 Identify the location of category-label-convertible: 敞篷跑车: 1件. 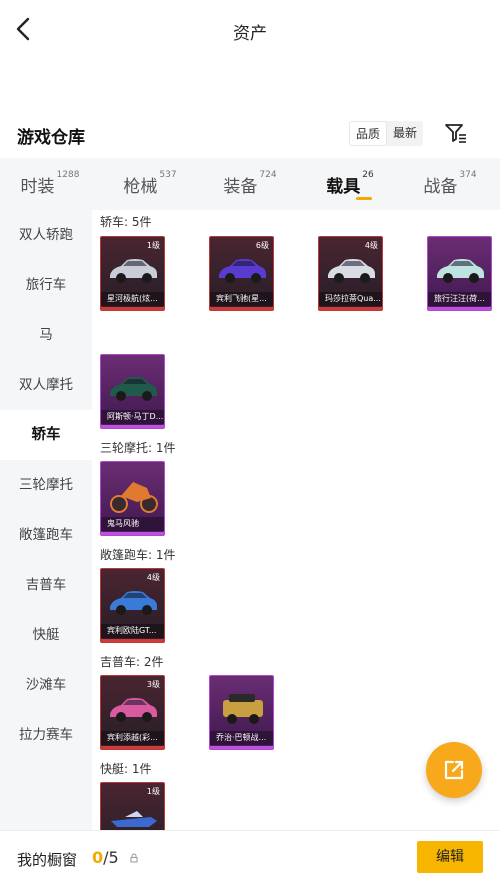
(138, 555).